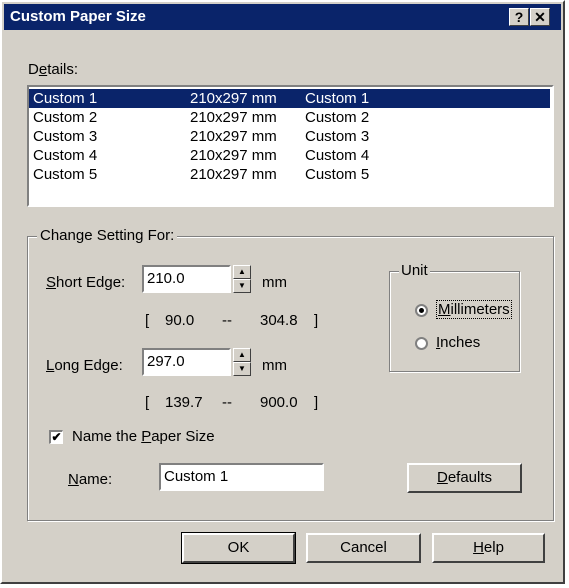  I want to click on short-edge-down-button: ▼, so click(242, 286).